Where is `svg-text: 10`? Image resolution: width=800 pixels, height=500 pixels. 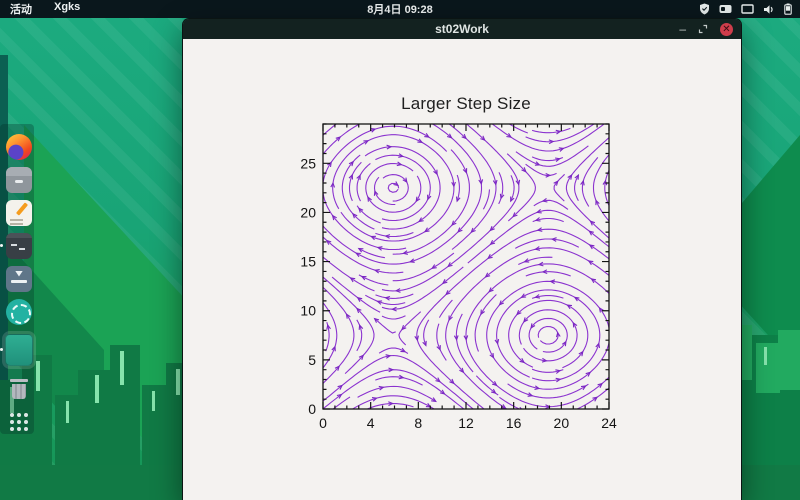
svg-text: 10 is located at coordinates (308, 311).